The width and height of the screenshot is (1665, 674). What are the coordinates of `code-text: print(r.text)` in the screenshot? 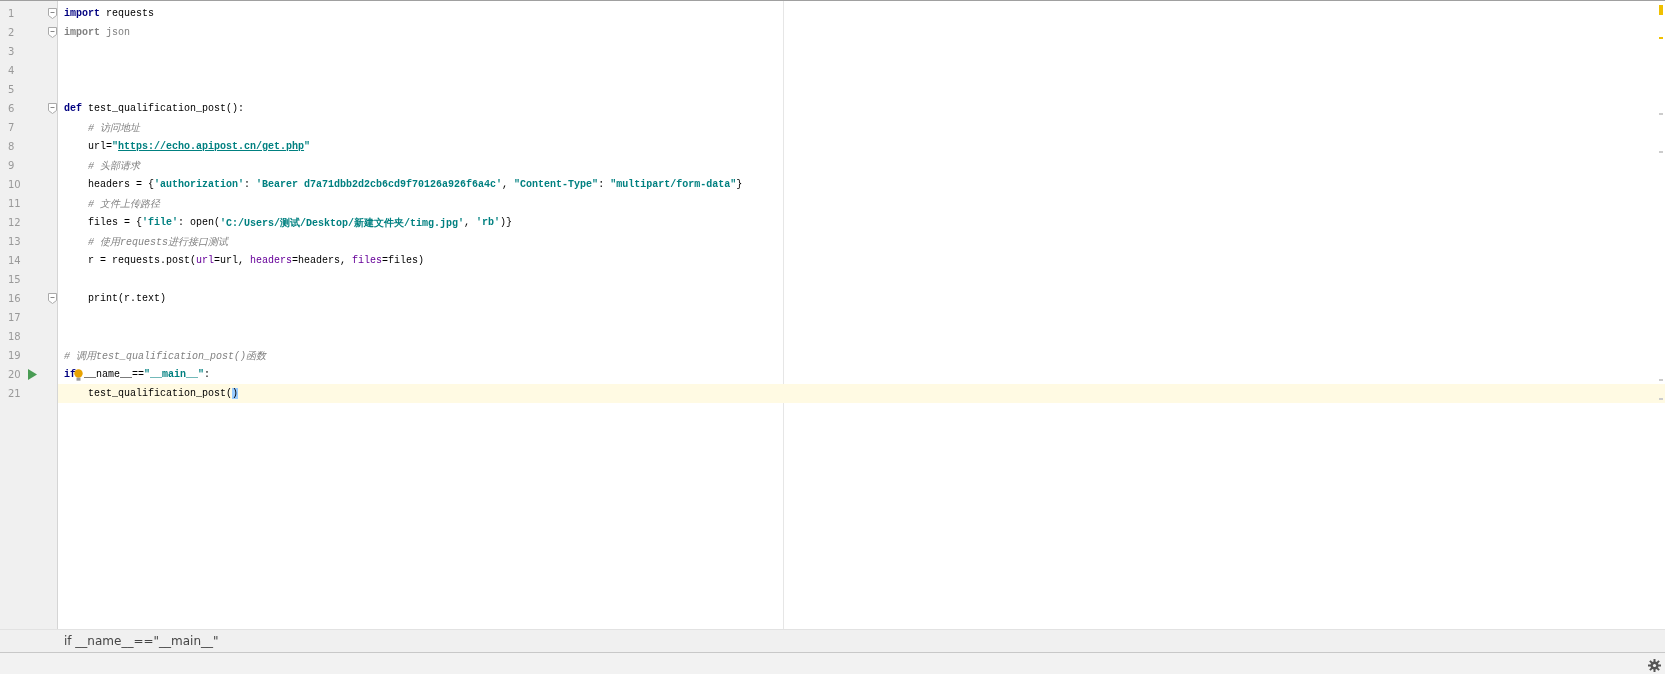 It's located at (127, 298).